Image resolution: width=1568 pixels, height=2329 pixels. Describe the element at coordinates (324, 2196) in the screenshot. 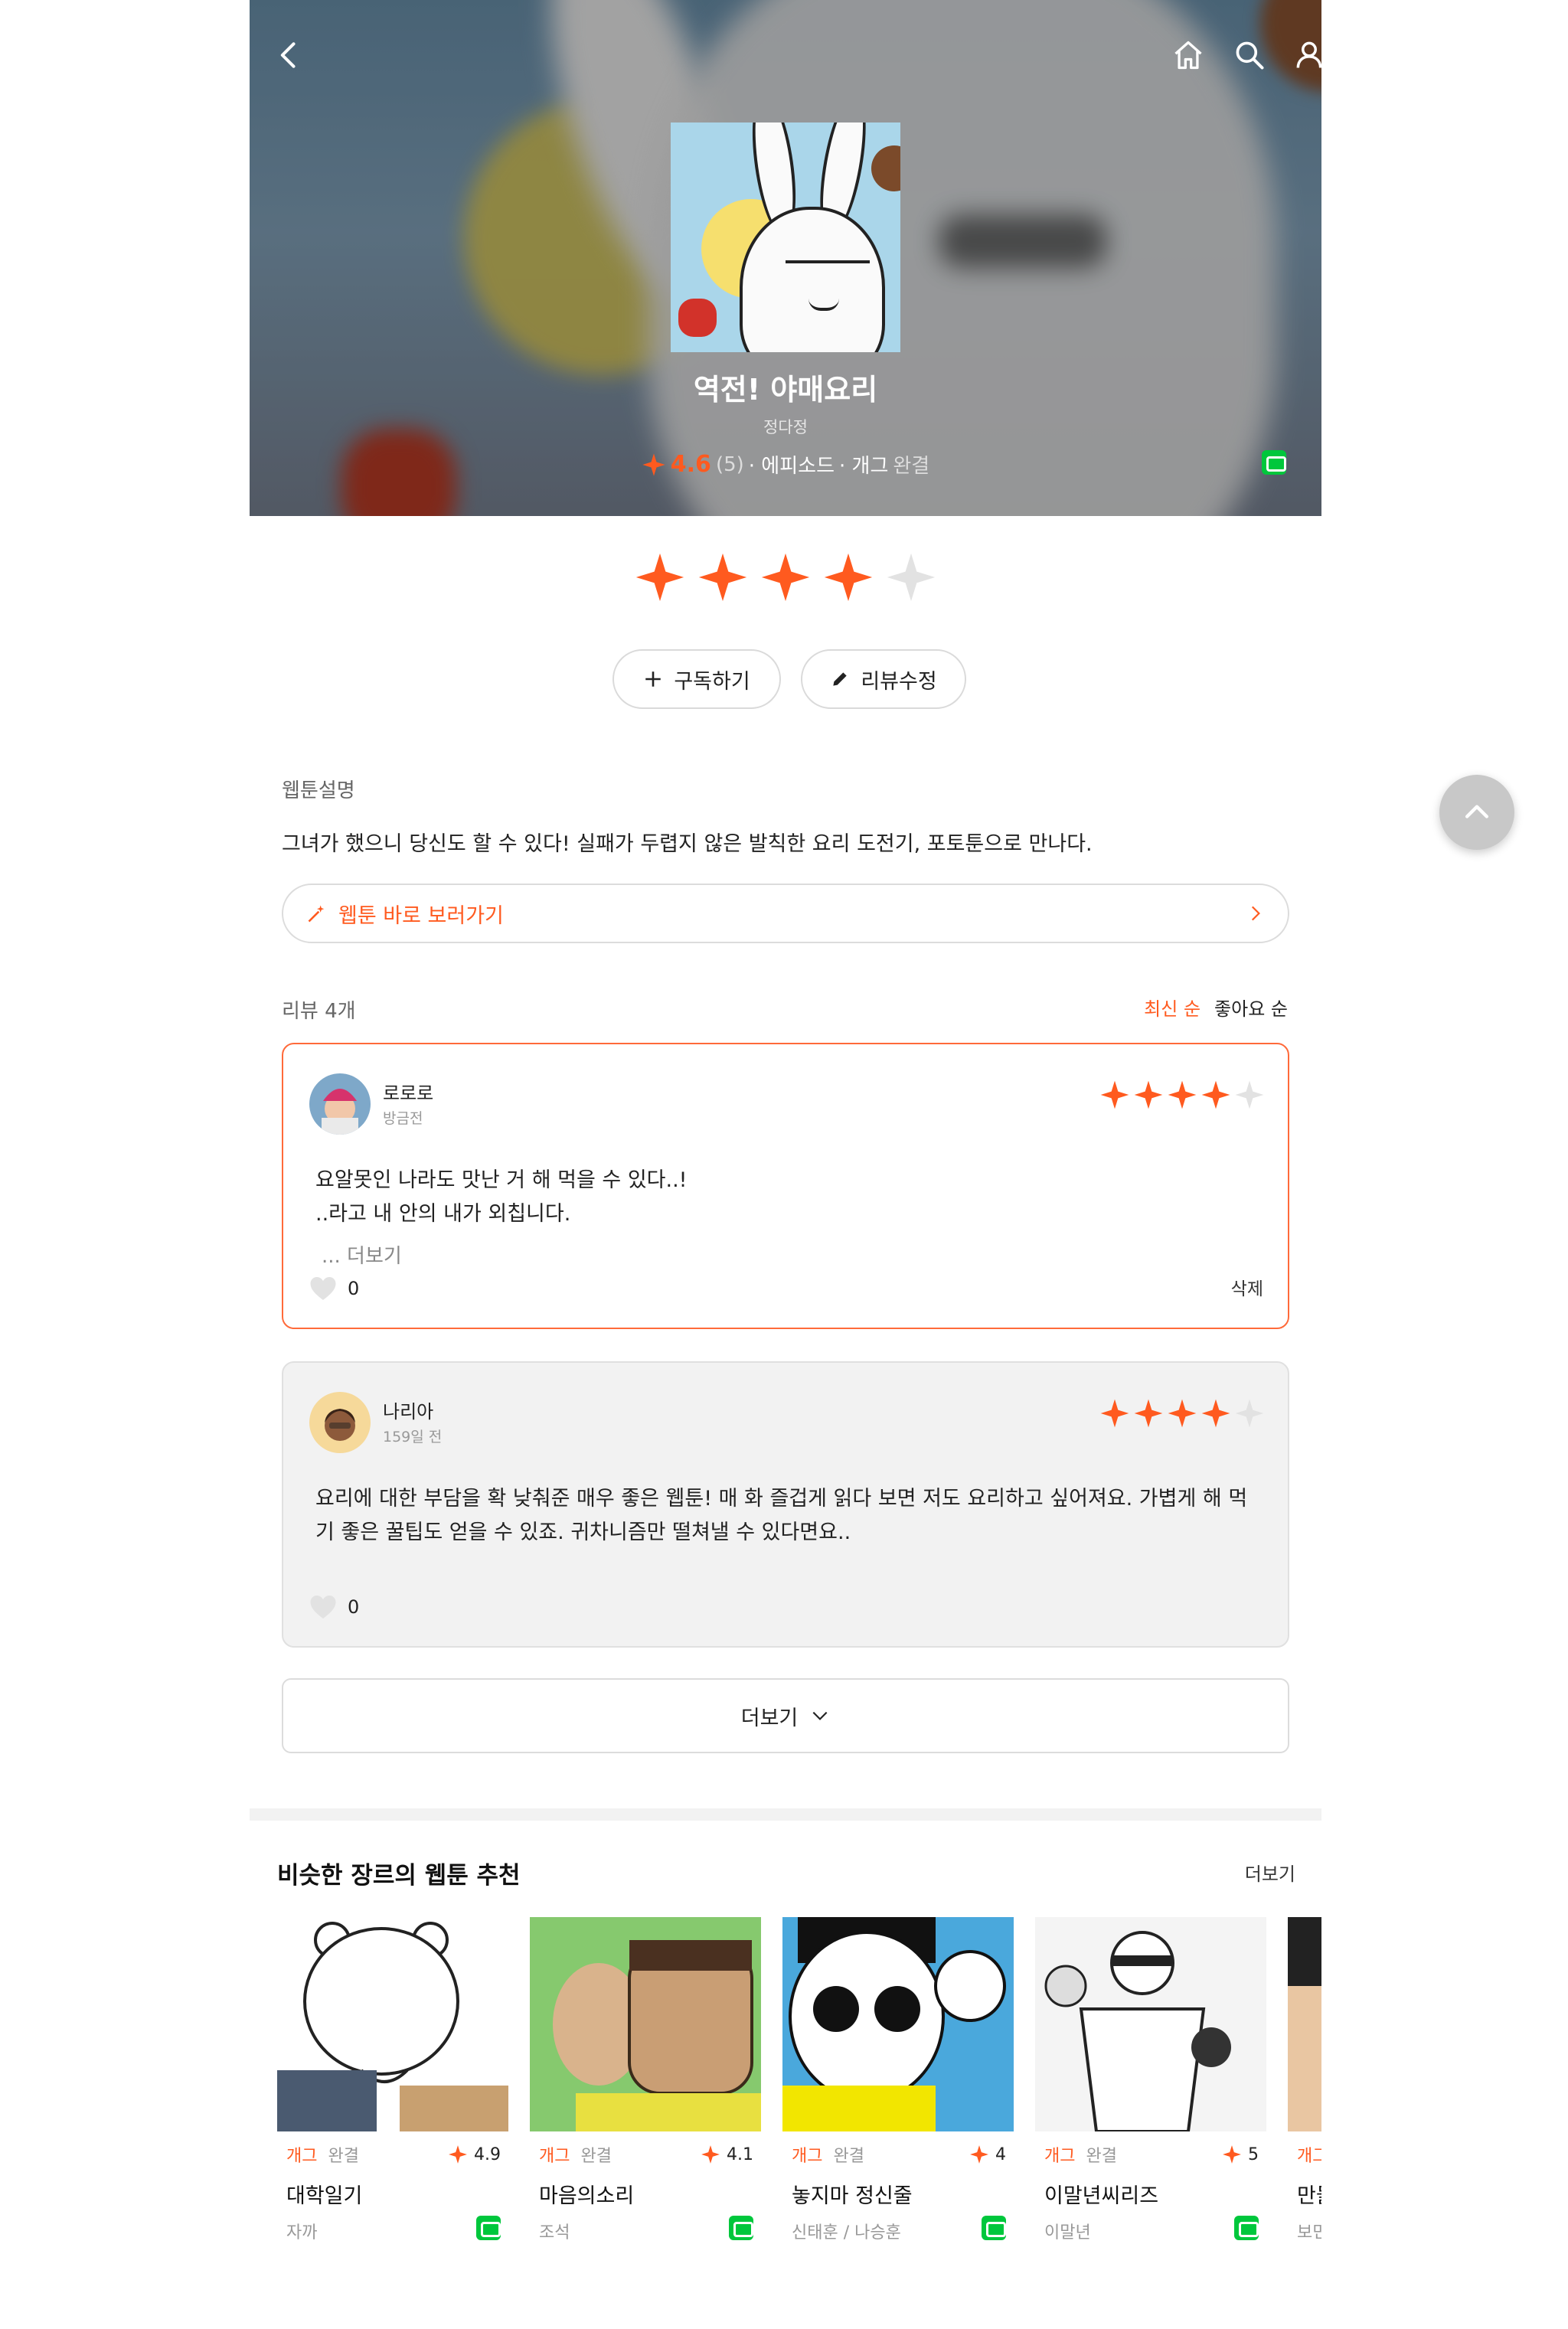

I see `recommend-name: 대학일기` at that location.